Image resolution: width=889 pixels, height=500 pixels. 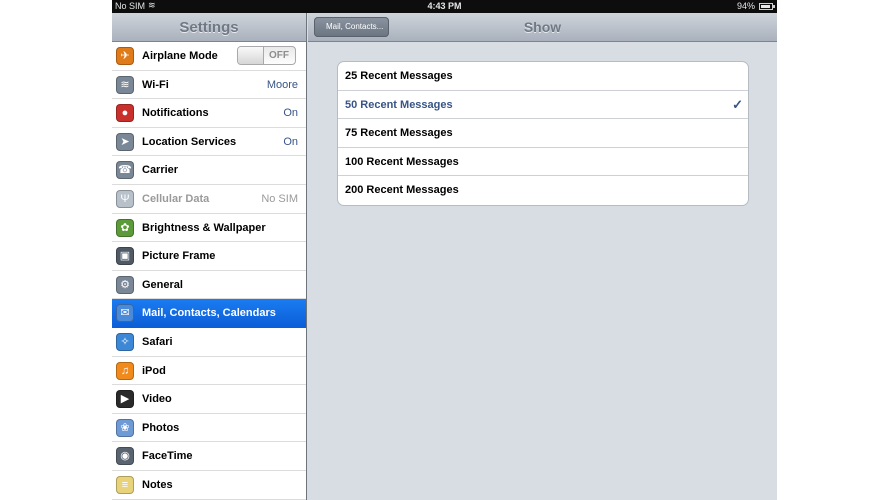 I want to click on settings-item-notifications: ● Notifications On, so click(x=209, y=113).